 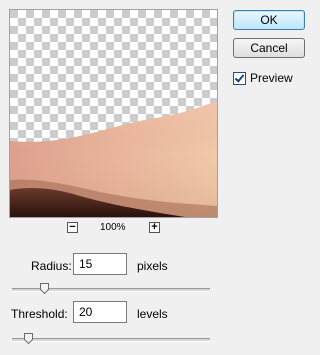 What do you see at coordinates (111, 288) in the screenshot?
I see `radius-slider` at bounding box center [111, 288].